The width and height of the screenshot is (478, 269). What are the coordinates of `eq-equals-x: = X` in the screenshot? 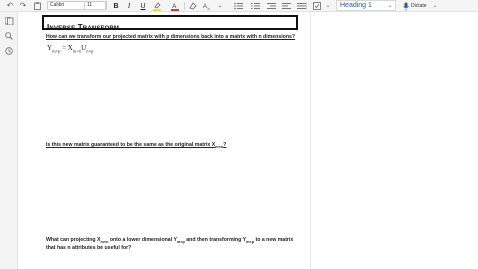 It's located at (66, 48).